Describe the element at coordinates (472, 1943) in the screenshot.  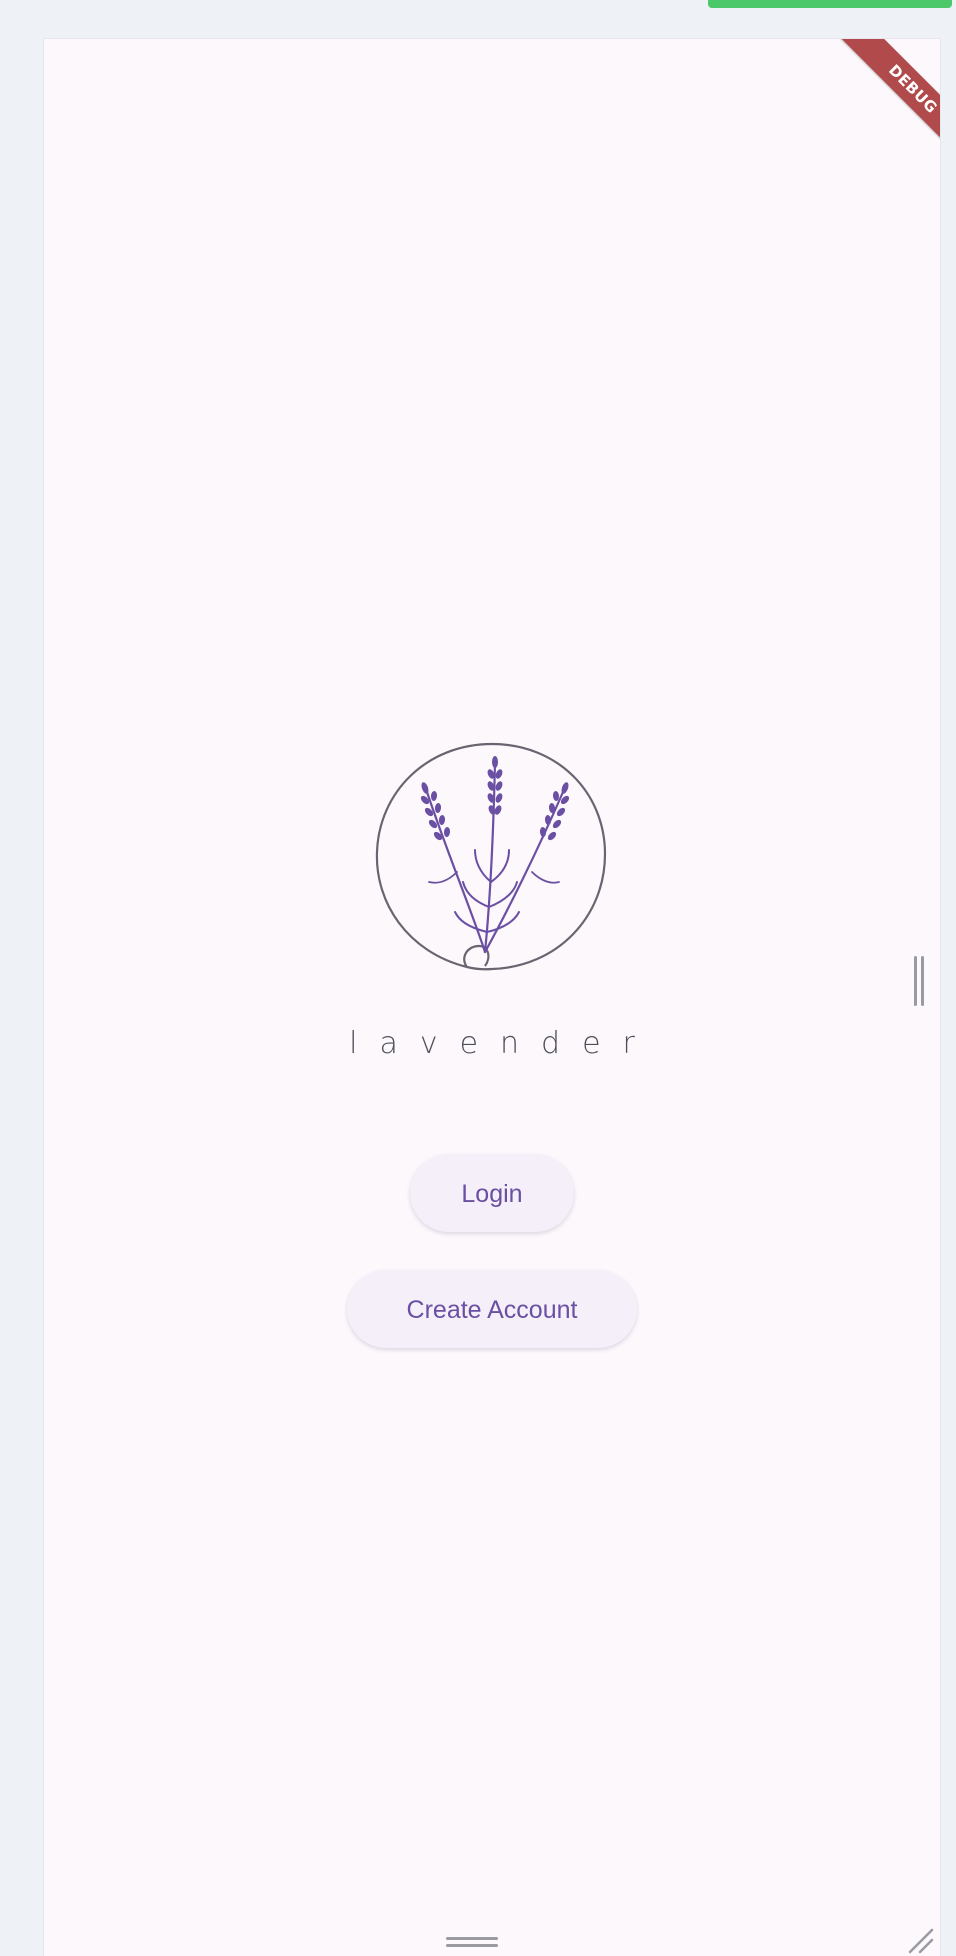
I see `horizontal-drag-handle-icon` at that location.